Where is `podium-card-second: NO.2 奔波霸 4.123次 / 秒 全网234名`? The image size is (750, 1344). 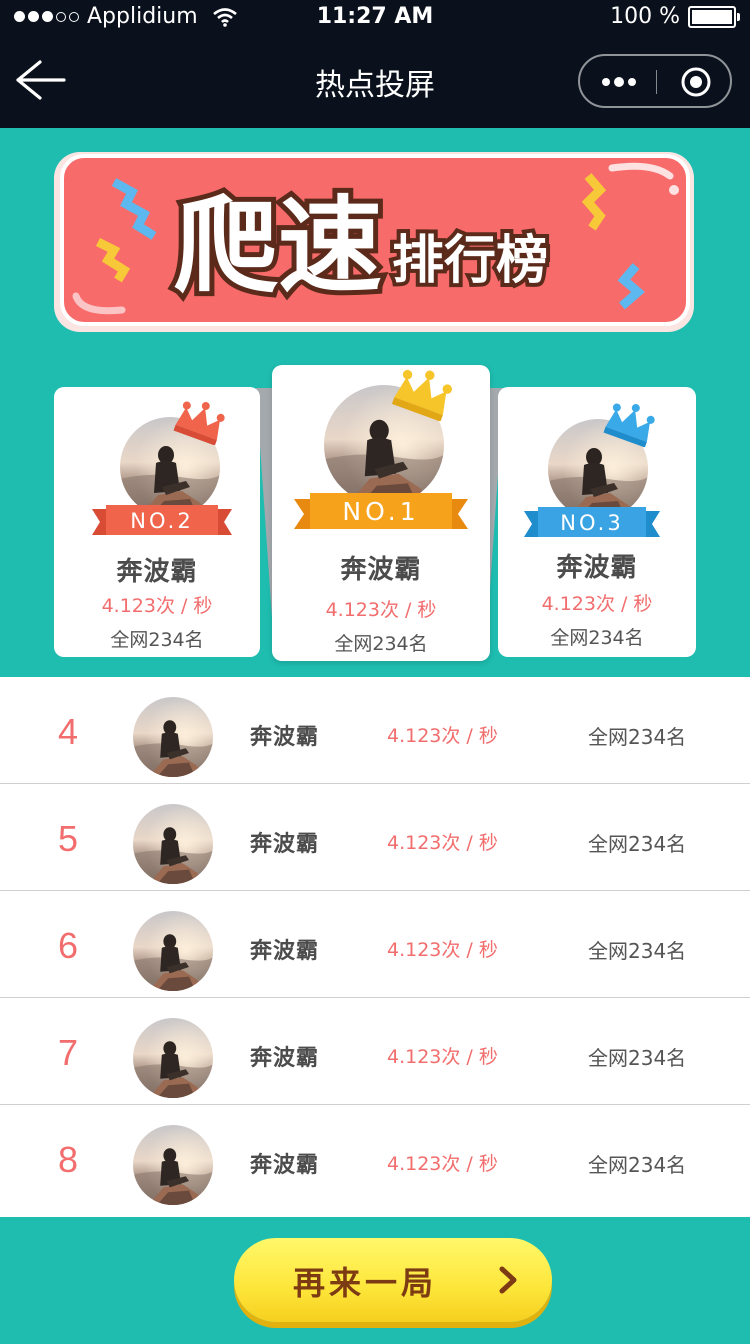 podium-card-second: NO.2 奔波霸 4.123次 / 秒 全网234名 is located at coordinates (157, 522).